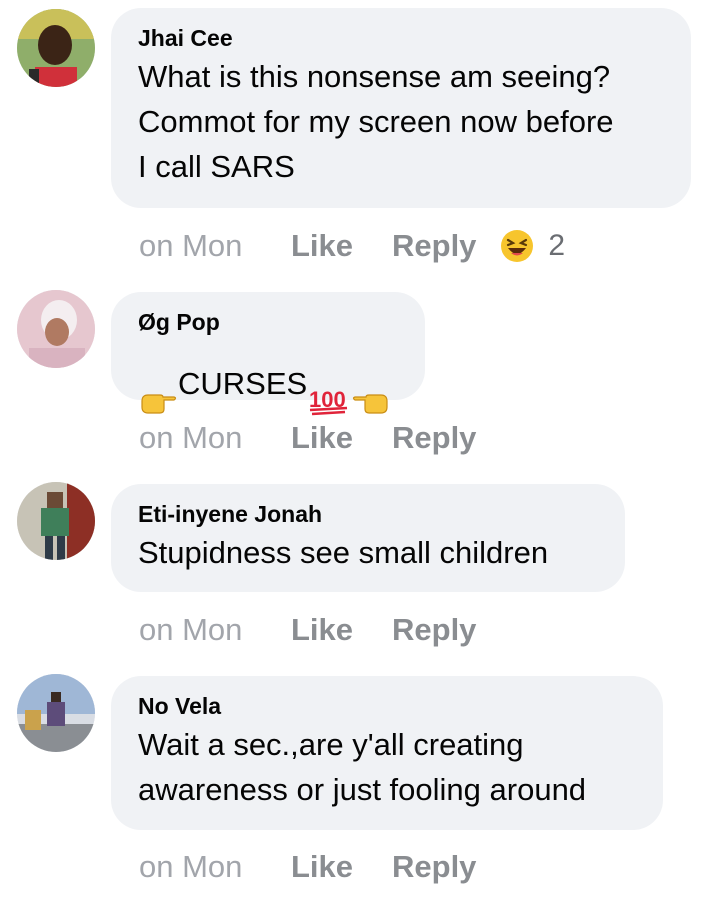 The width and height of the screenshot is (720, 910). I want to click on comment-author: No Vela, so click(387, 706).